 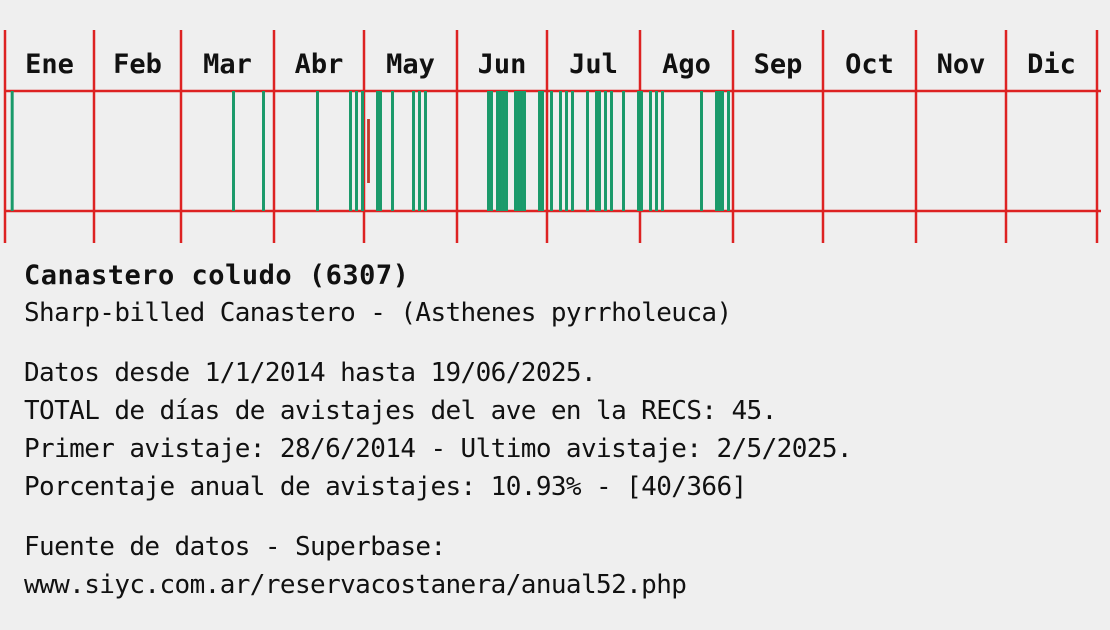 I want to click on species-title: Canastero coludo (6307), so click(x=217, y=275).